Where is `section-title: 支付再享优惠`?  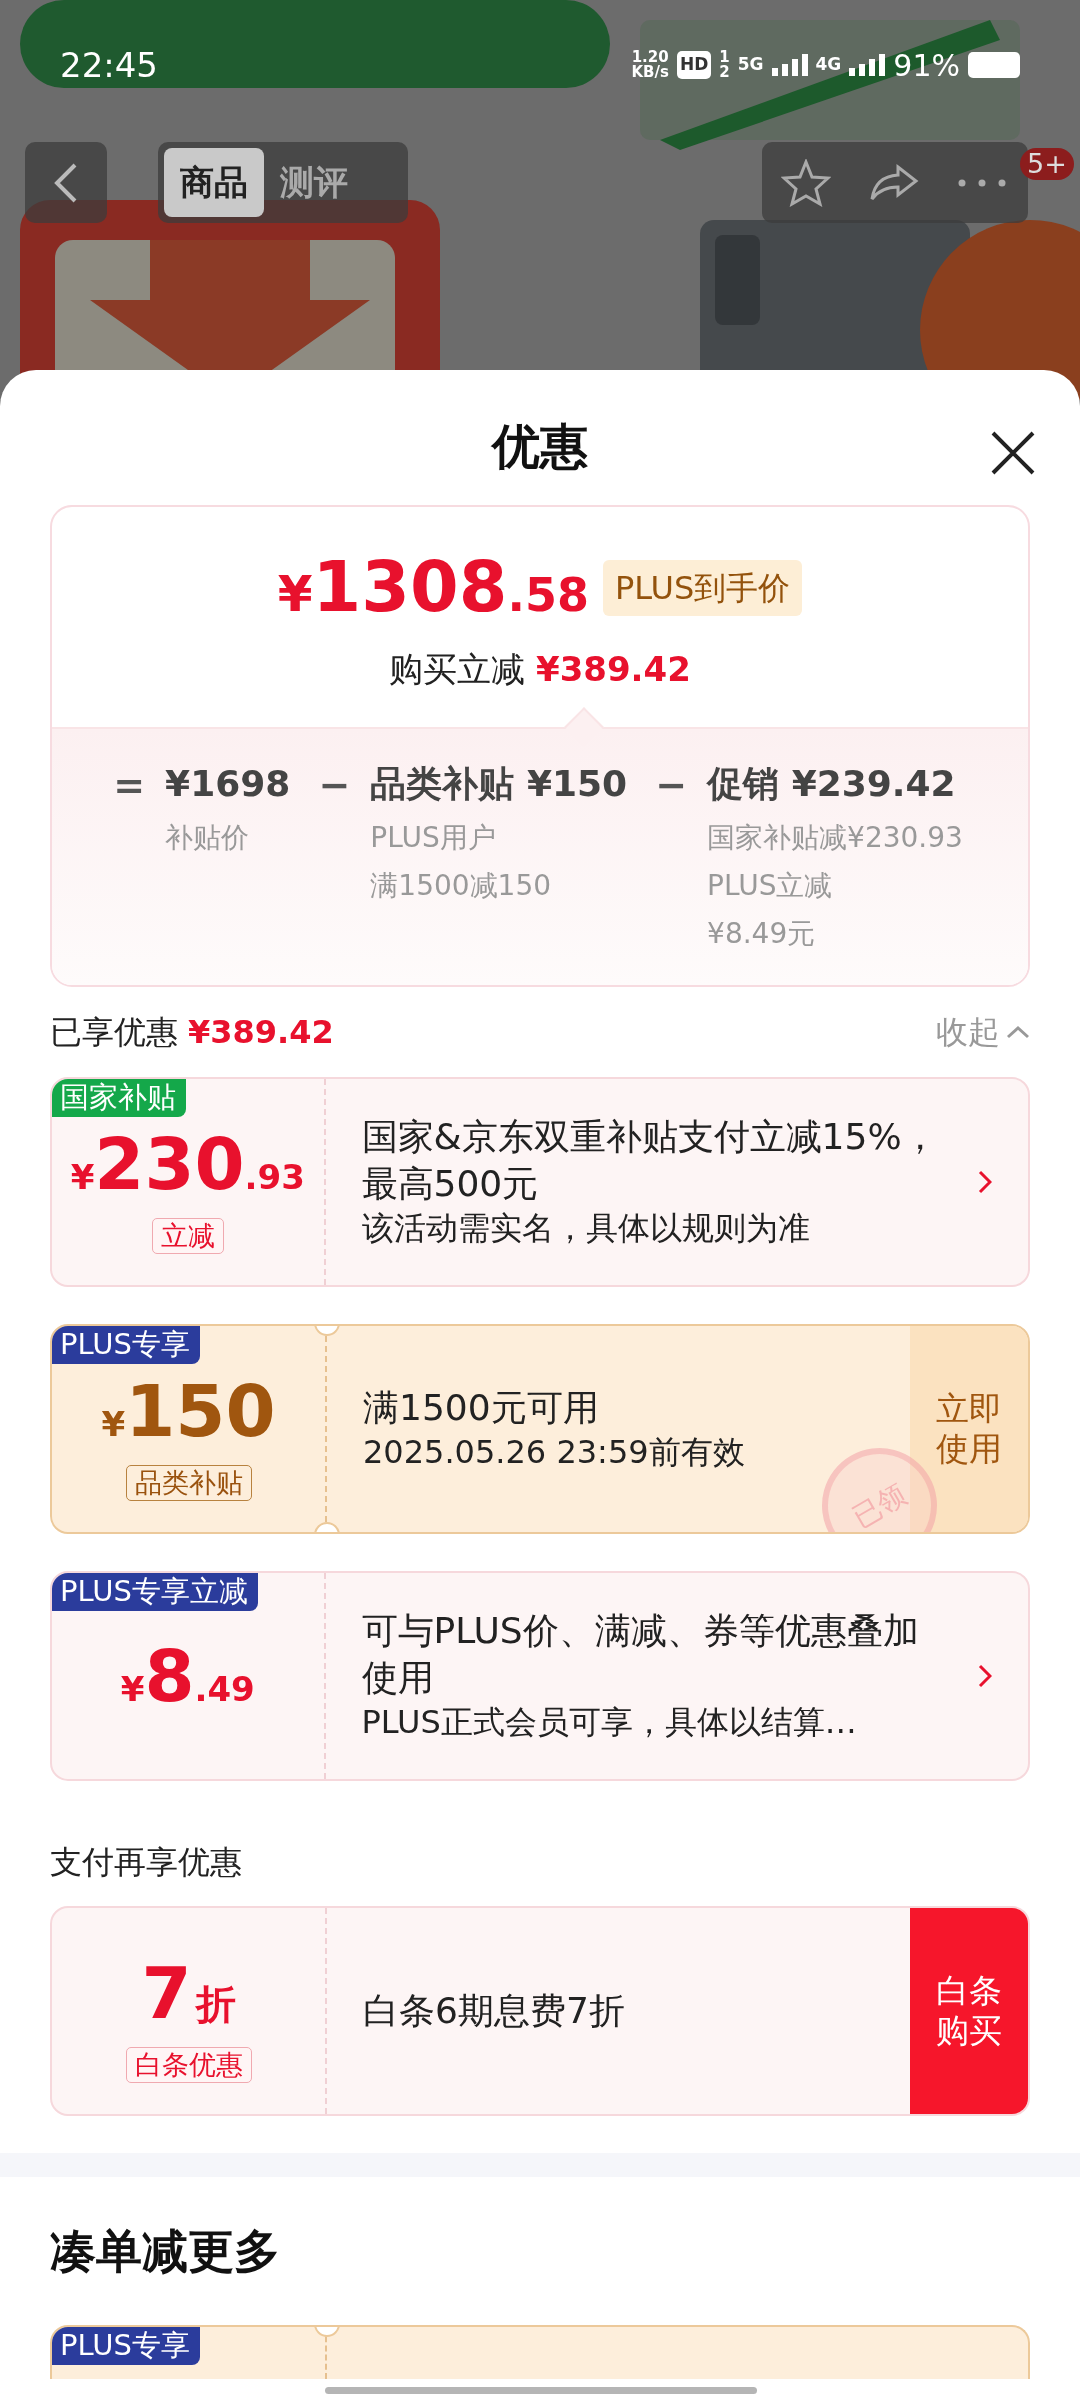
section-title: 支付再享优惠 is located at coordinates (146, 1862).